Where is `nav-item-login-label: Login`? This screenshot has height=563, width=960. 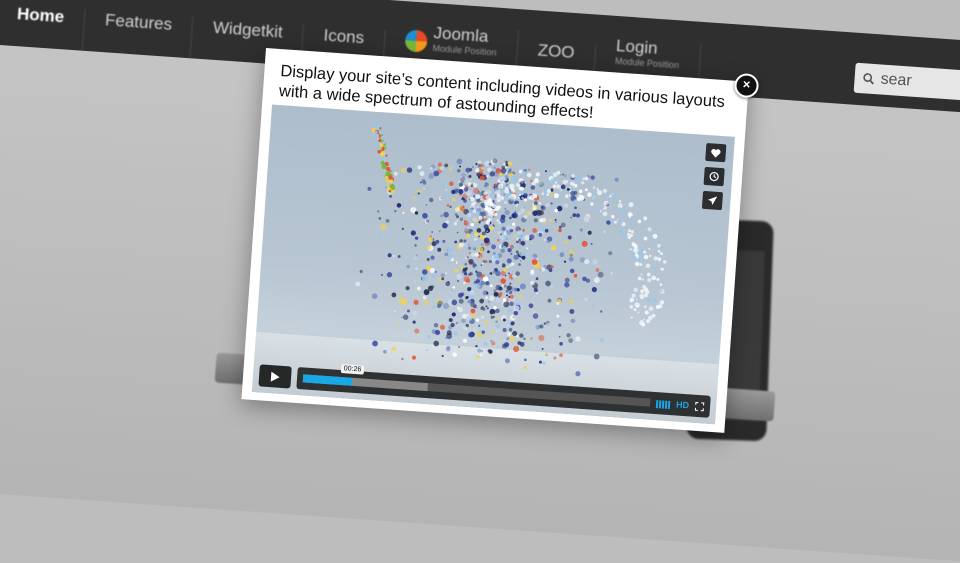
nav-item-login-label: Login is located at coordinates (637, 46).